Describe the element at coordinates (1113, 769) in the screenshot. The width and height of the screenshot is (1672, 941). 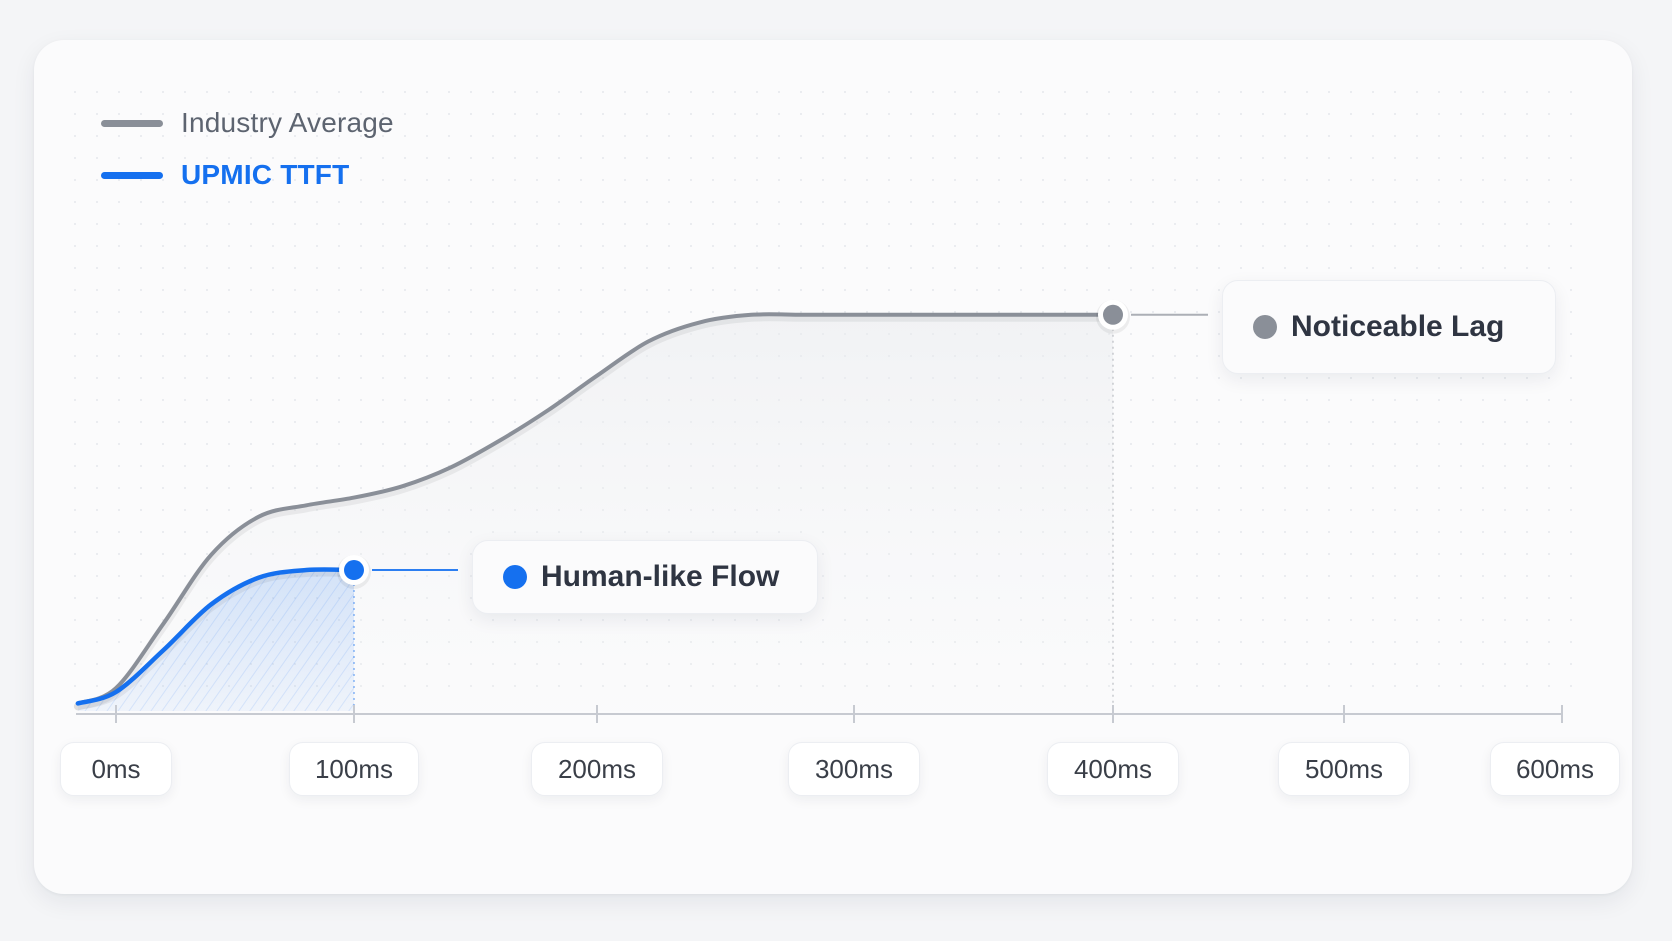
I see `x-tick-label: 400ms` at that location.